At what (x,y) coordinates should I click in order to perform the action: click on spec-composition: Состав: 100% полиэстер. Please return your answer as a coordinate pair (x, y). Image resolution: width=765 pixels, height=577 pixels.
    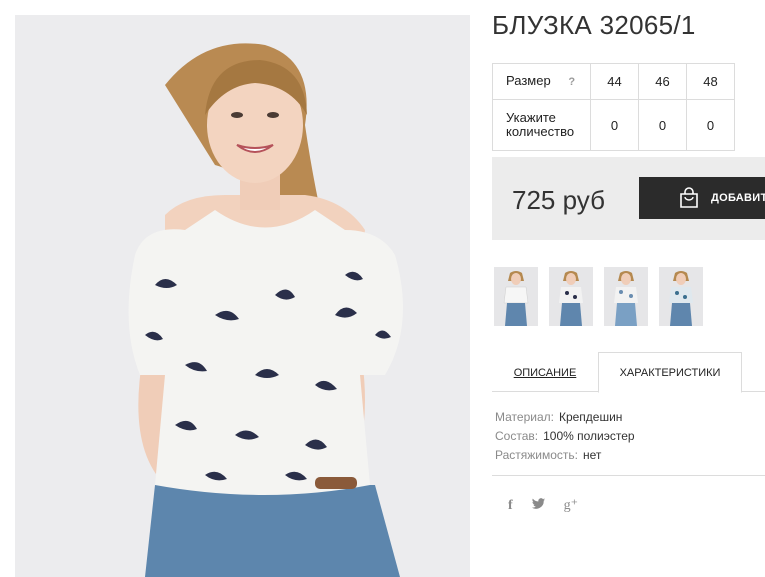
    Looking at the image, I should click on (565, 436).